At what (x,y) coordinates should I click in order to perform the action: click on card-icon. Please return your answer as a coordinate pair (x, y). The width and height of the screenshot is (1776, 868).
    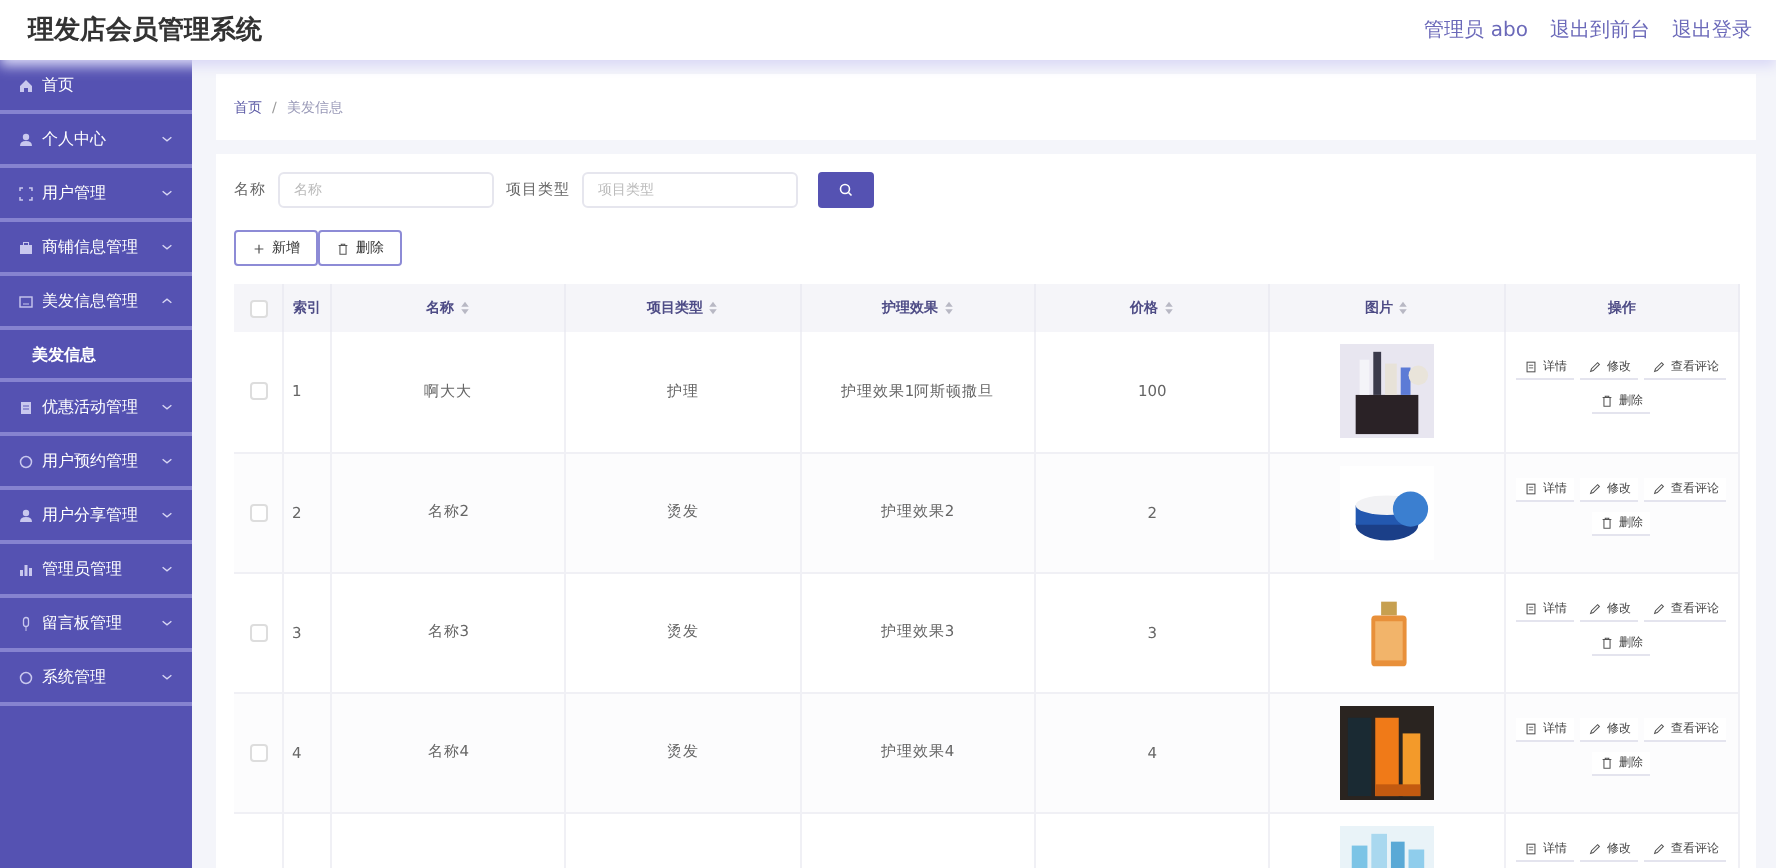
    Looking at the image, I should click on (26, 301).